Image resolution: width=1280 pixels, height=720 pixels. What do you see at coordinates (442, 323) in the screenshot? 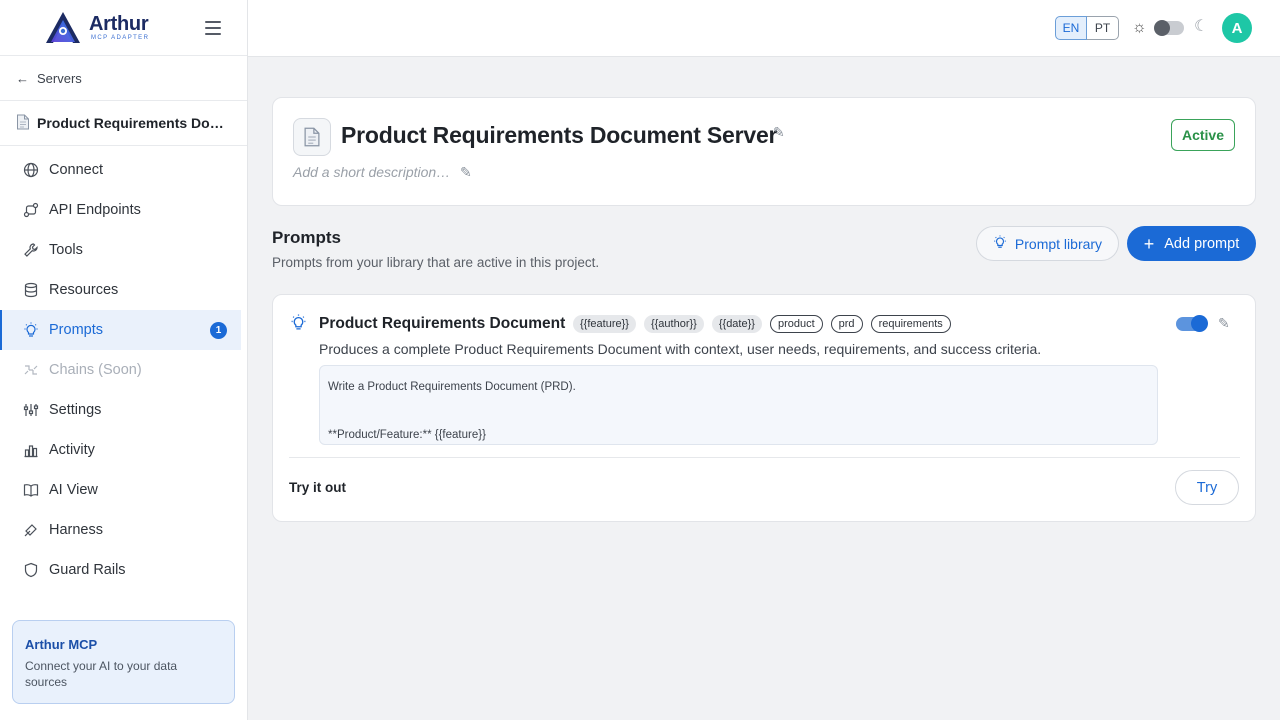
I see `prompt-title: Product Requirements Document` at bounding box center [442, 323].